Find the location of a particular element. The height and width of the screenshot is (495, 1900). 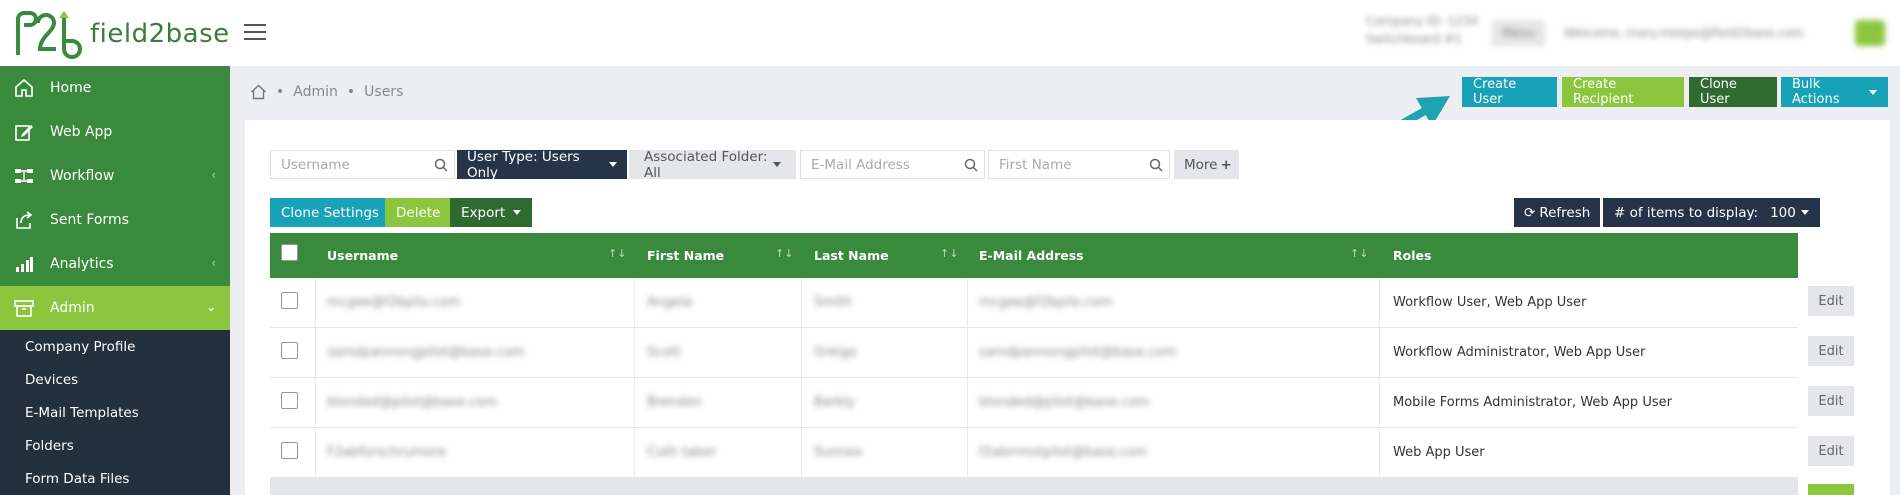

column-header-roles: Roles is located at coordinates (1412, 255).